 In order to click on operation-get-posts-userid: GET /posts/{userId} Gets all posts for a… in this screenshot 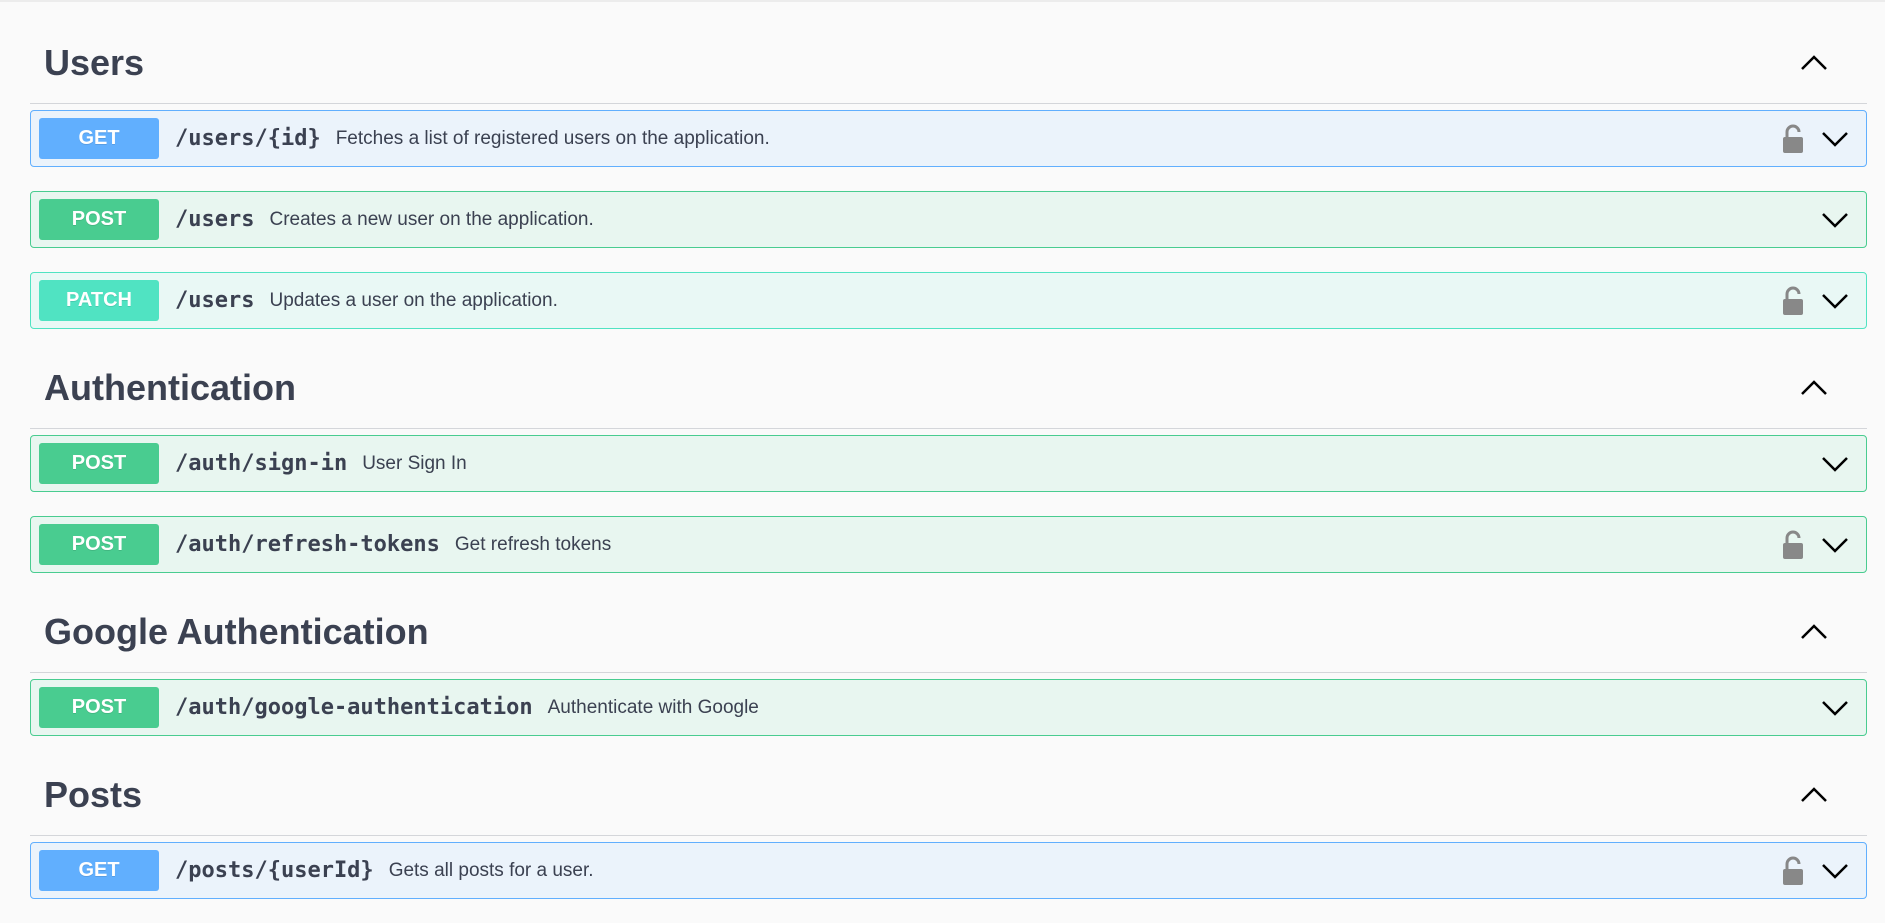, I will do `click(948, 870)`.